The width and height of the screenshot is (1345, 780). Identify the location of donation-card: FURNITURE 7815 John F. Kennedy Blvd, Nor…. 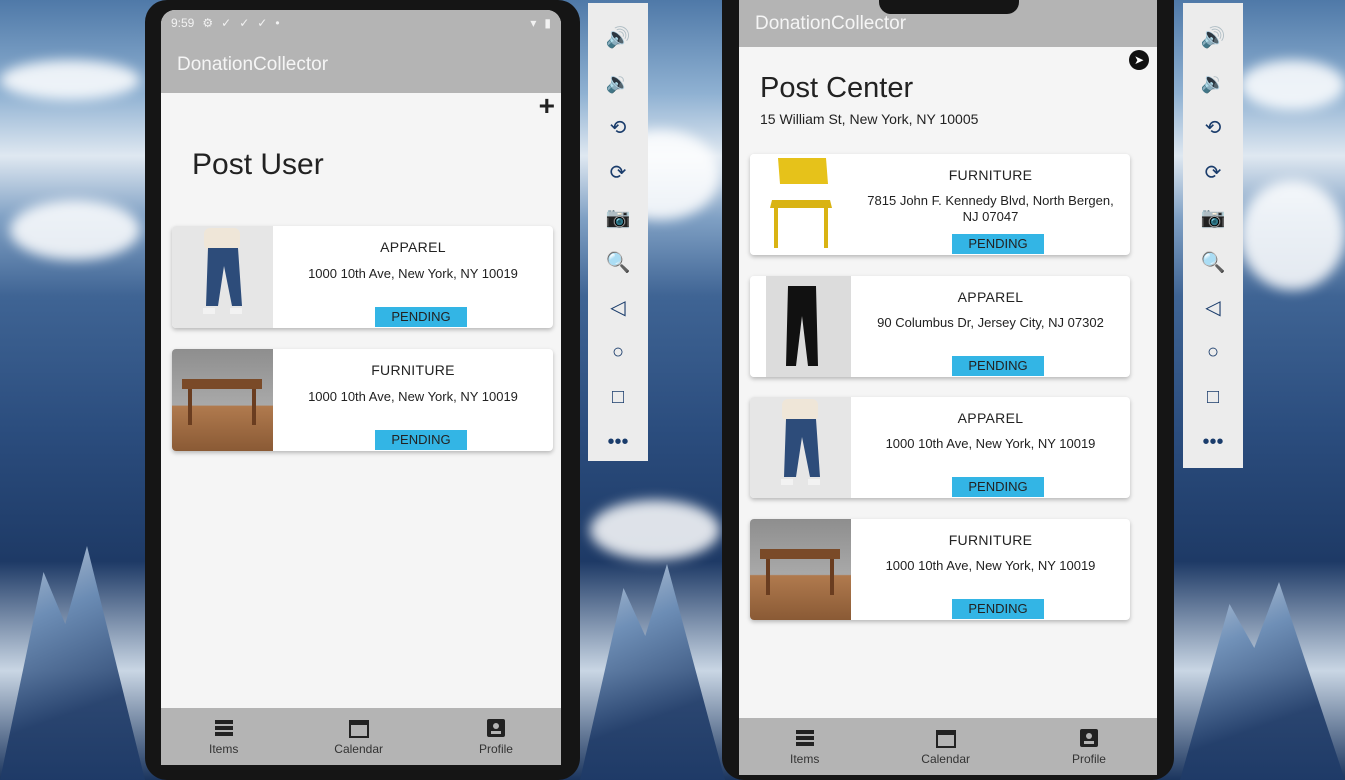
(940, 204).